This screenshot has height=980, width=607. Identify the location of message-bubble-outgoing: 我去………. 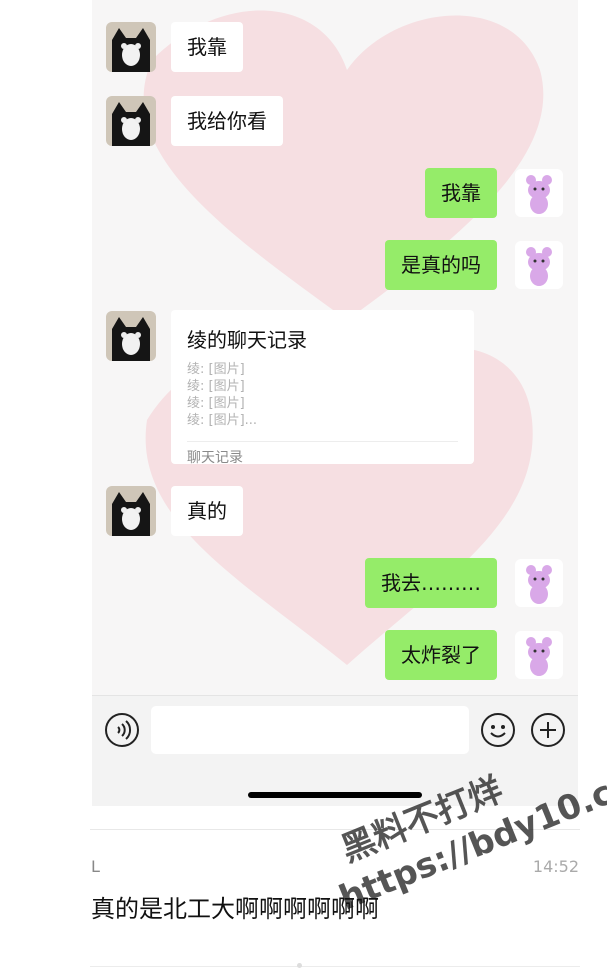
(431, 583).